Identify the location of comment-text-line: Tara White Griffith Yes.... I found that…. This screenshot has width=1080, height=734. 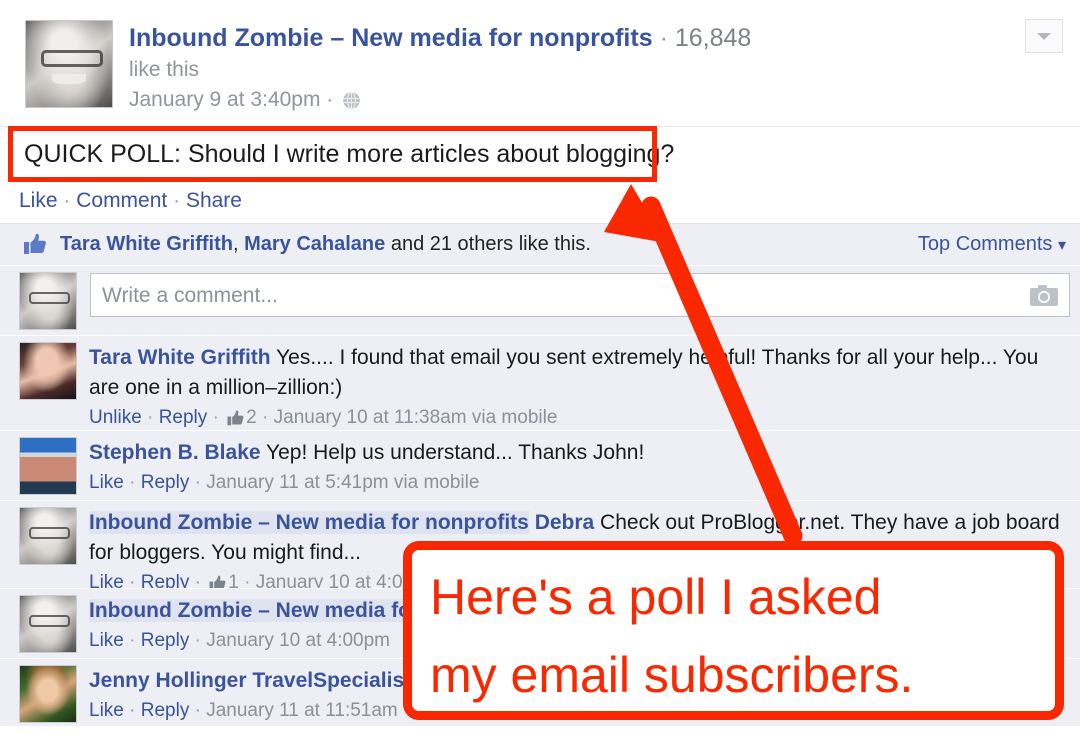
(579, 373).